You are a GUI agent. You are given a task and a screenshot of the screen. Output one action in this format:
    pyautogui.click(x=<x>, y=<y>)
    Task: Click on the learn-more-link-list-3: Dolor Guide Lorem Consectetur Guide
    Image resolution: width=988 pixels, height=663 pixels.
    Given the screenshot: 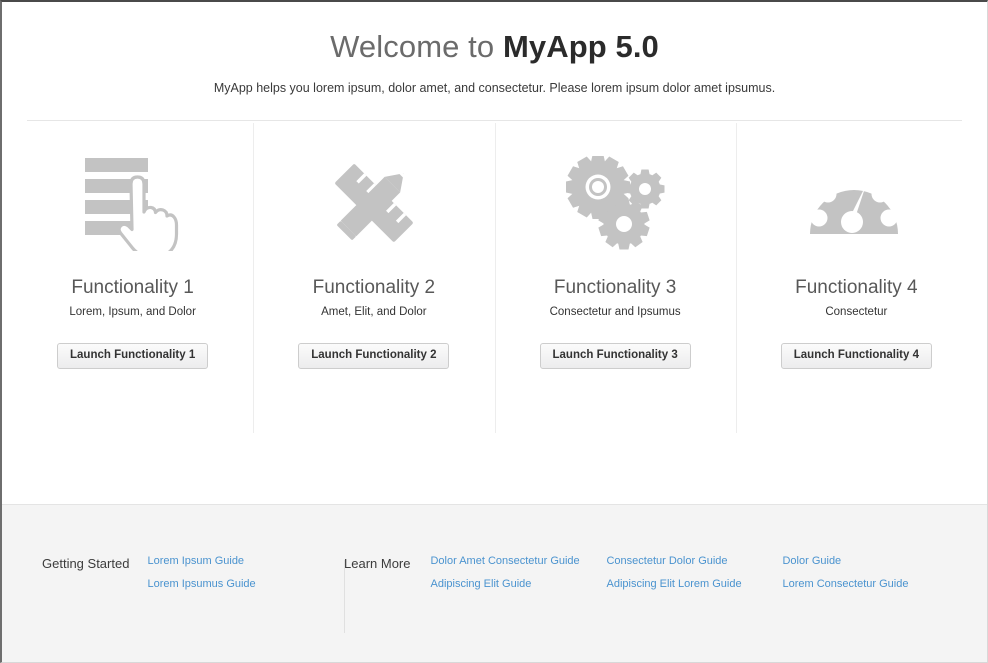 What is the action you would take?
    pyautogui.click(x=870, y=608)
    